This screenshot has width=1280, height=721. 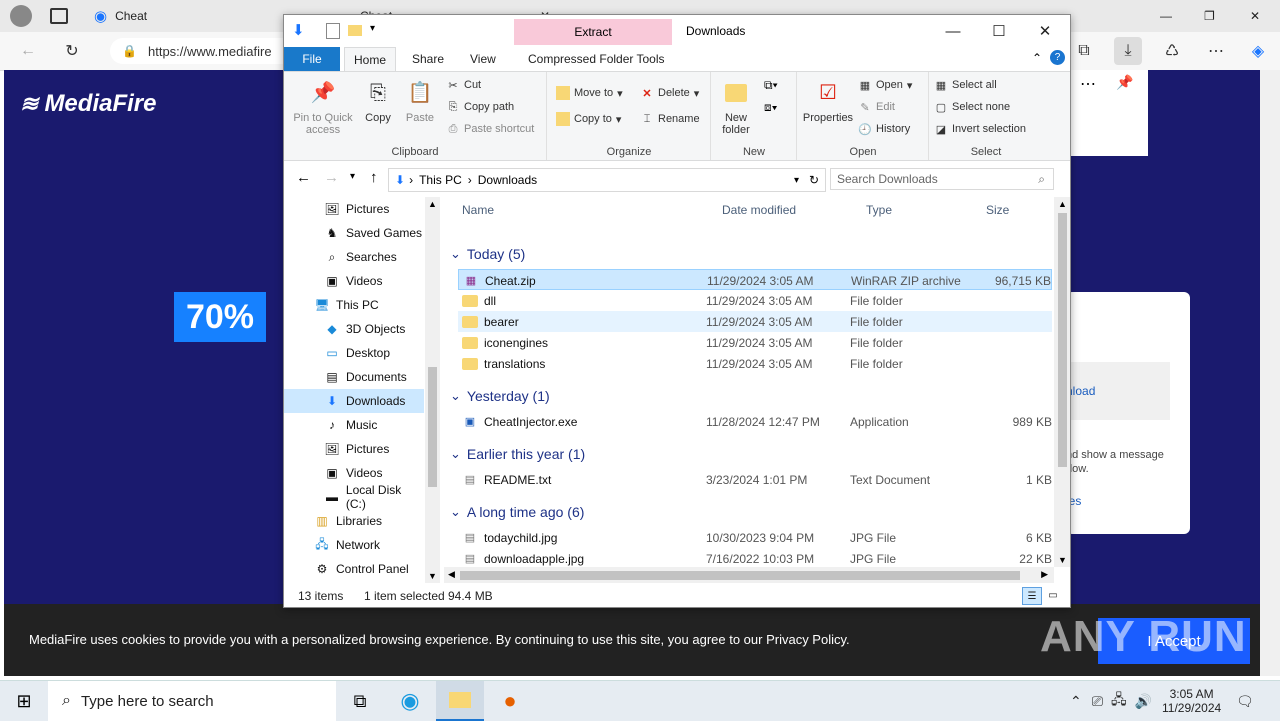 I want to click on nav-item-3d-objects: ◆ 3D Objects, so click(x=354, y=329).